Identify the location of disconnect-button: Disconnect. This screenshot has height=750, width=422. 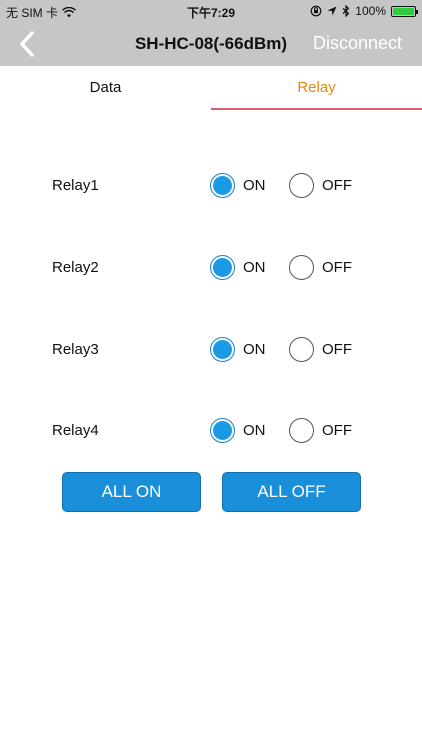
(357, 43).